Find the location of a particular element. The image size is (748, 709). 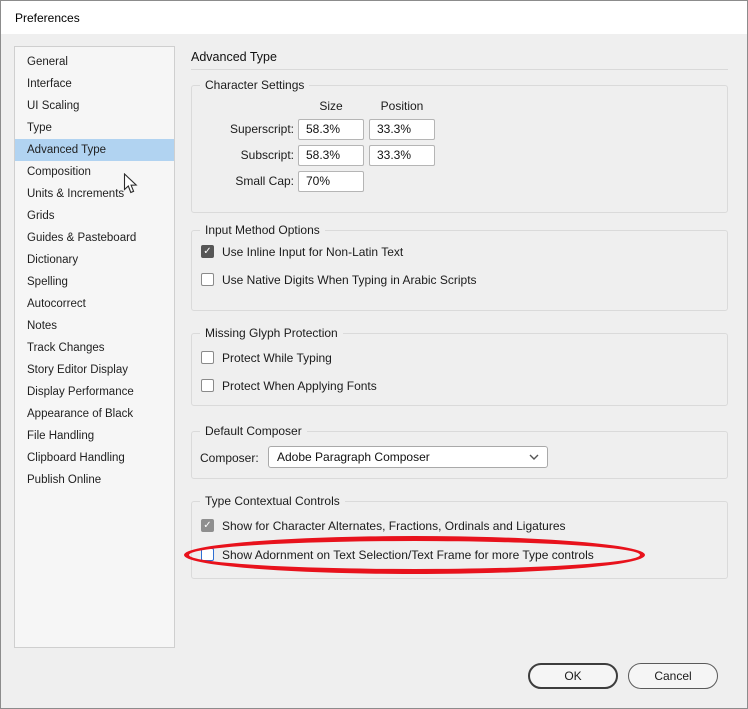

protect-while-typing-checkbox is located at coordinates (207, 357).